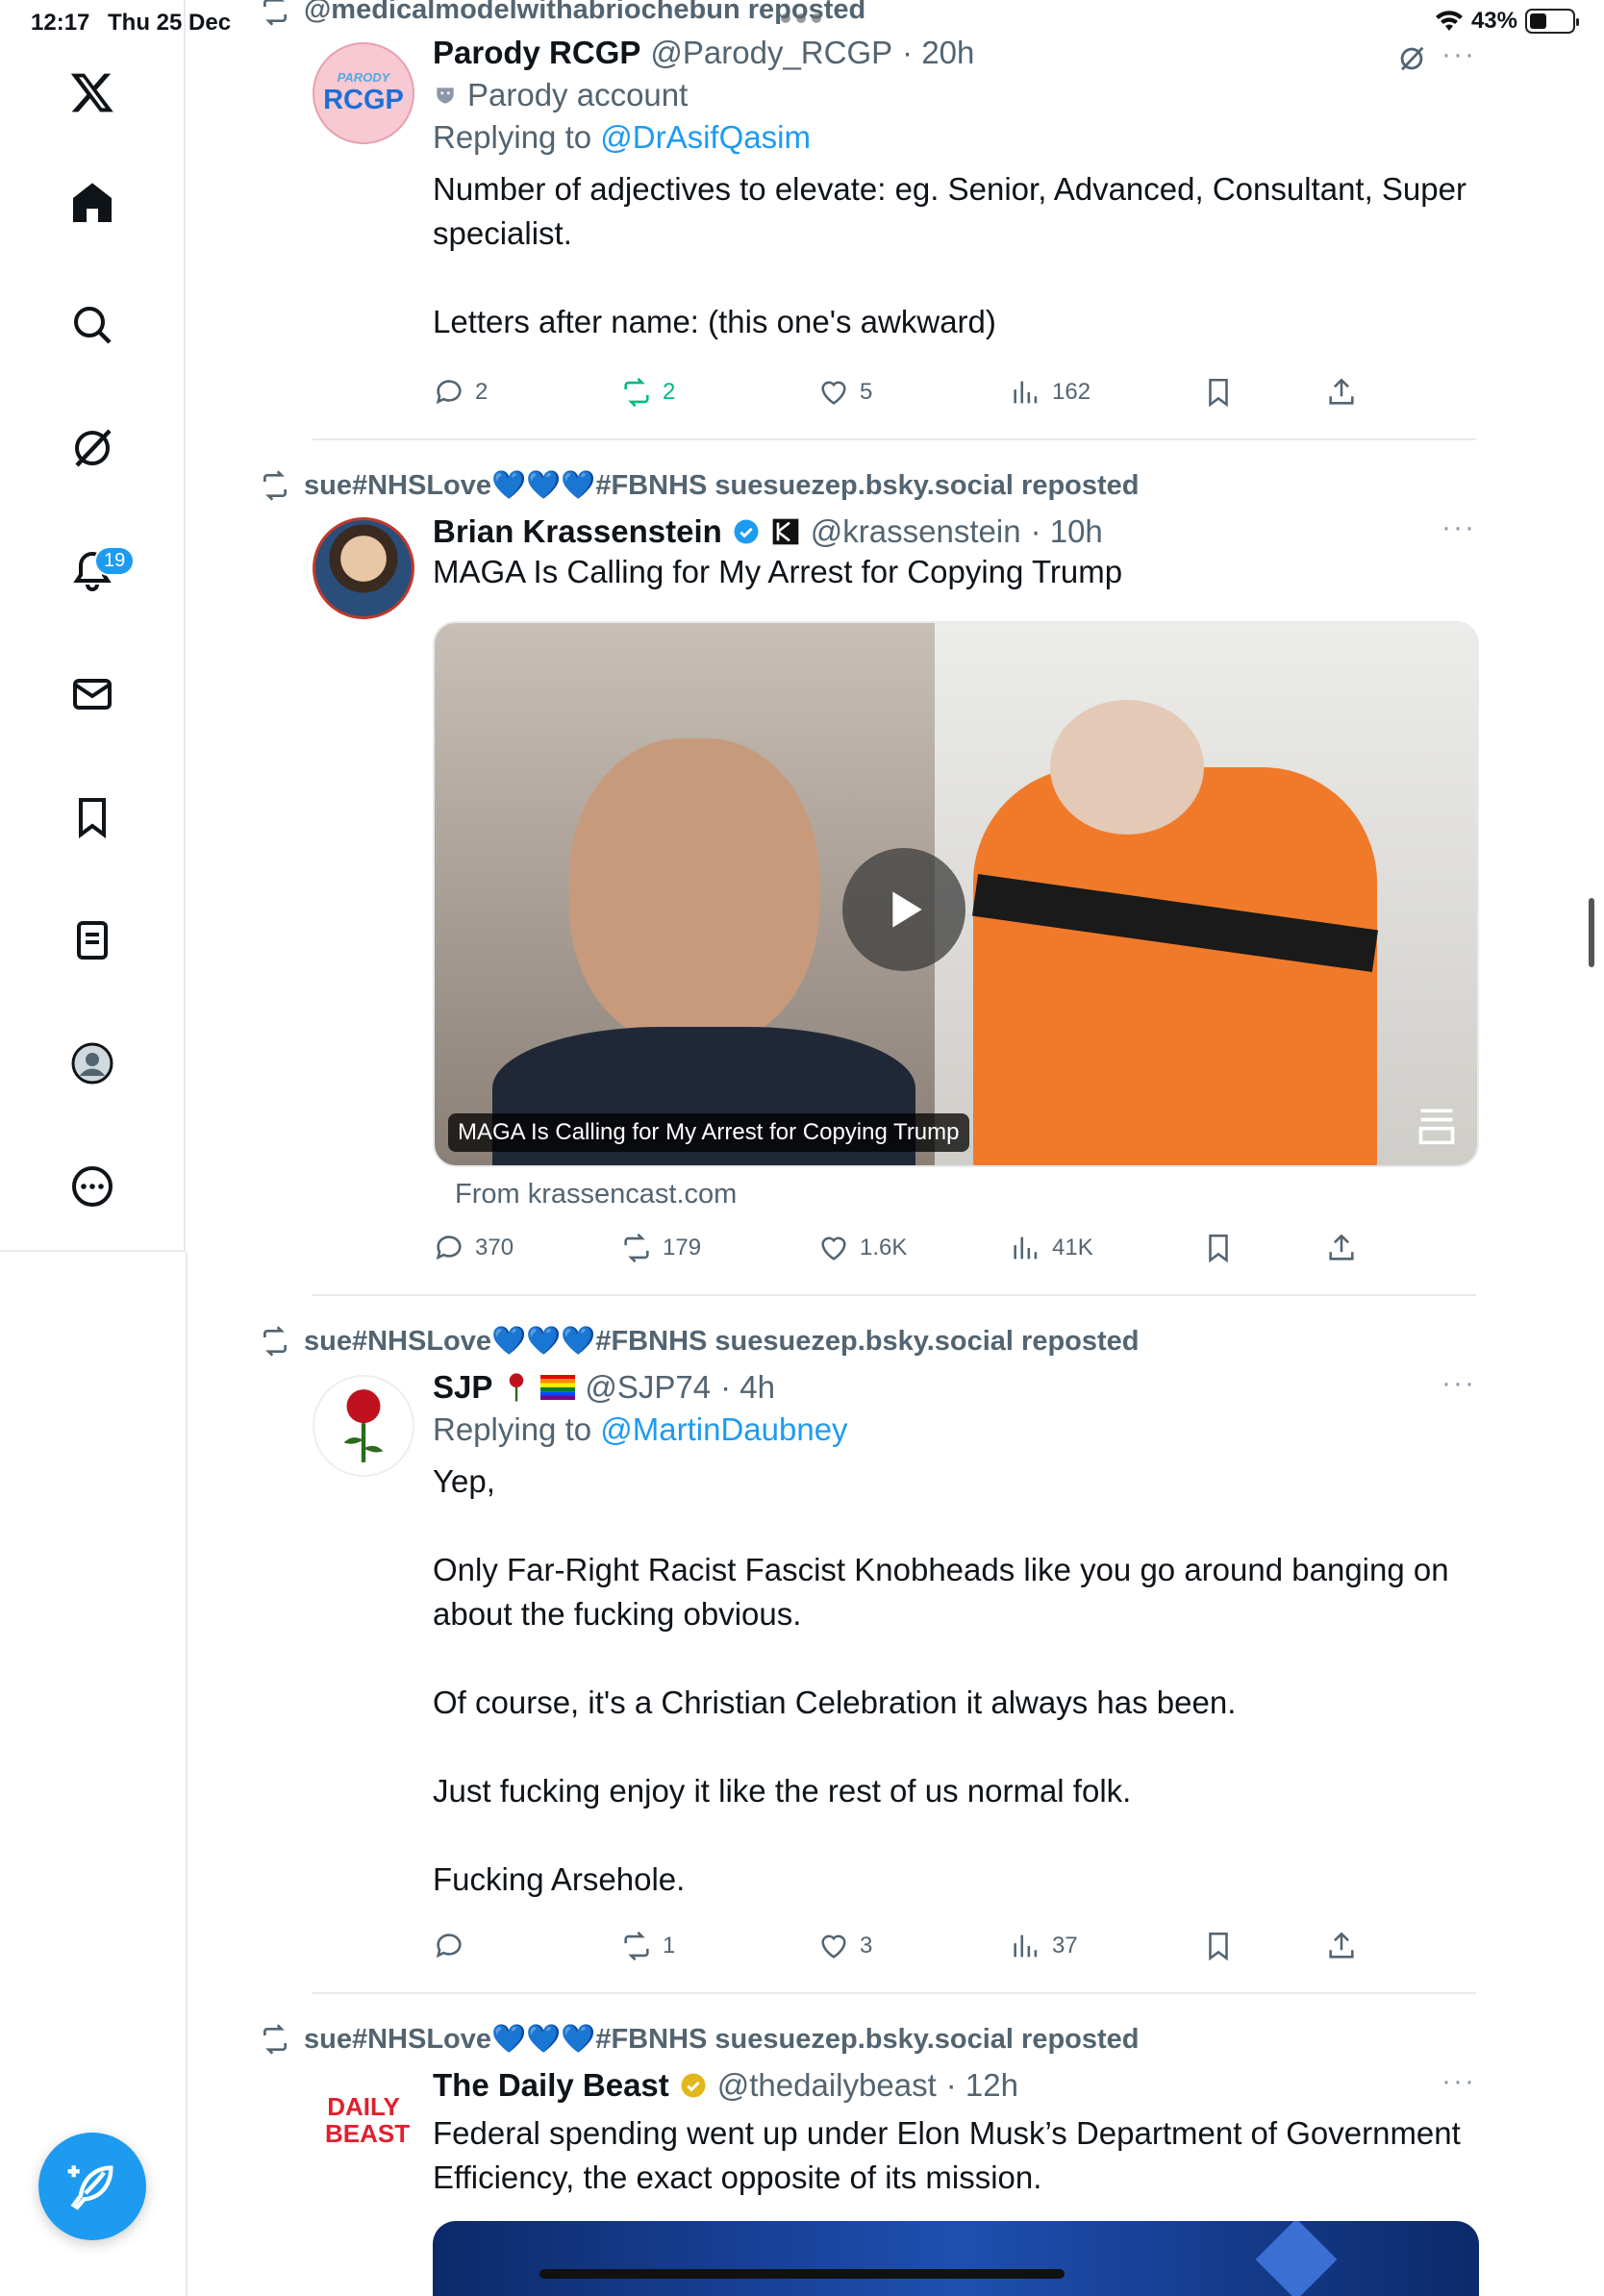  What do you see at coordinates (585, 12) in the screenshot?
I see `repost-label: @medicalmodelwithabriochebun reposted` at bounding box center [585, 12].